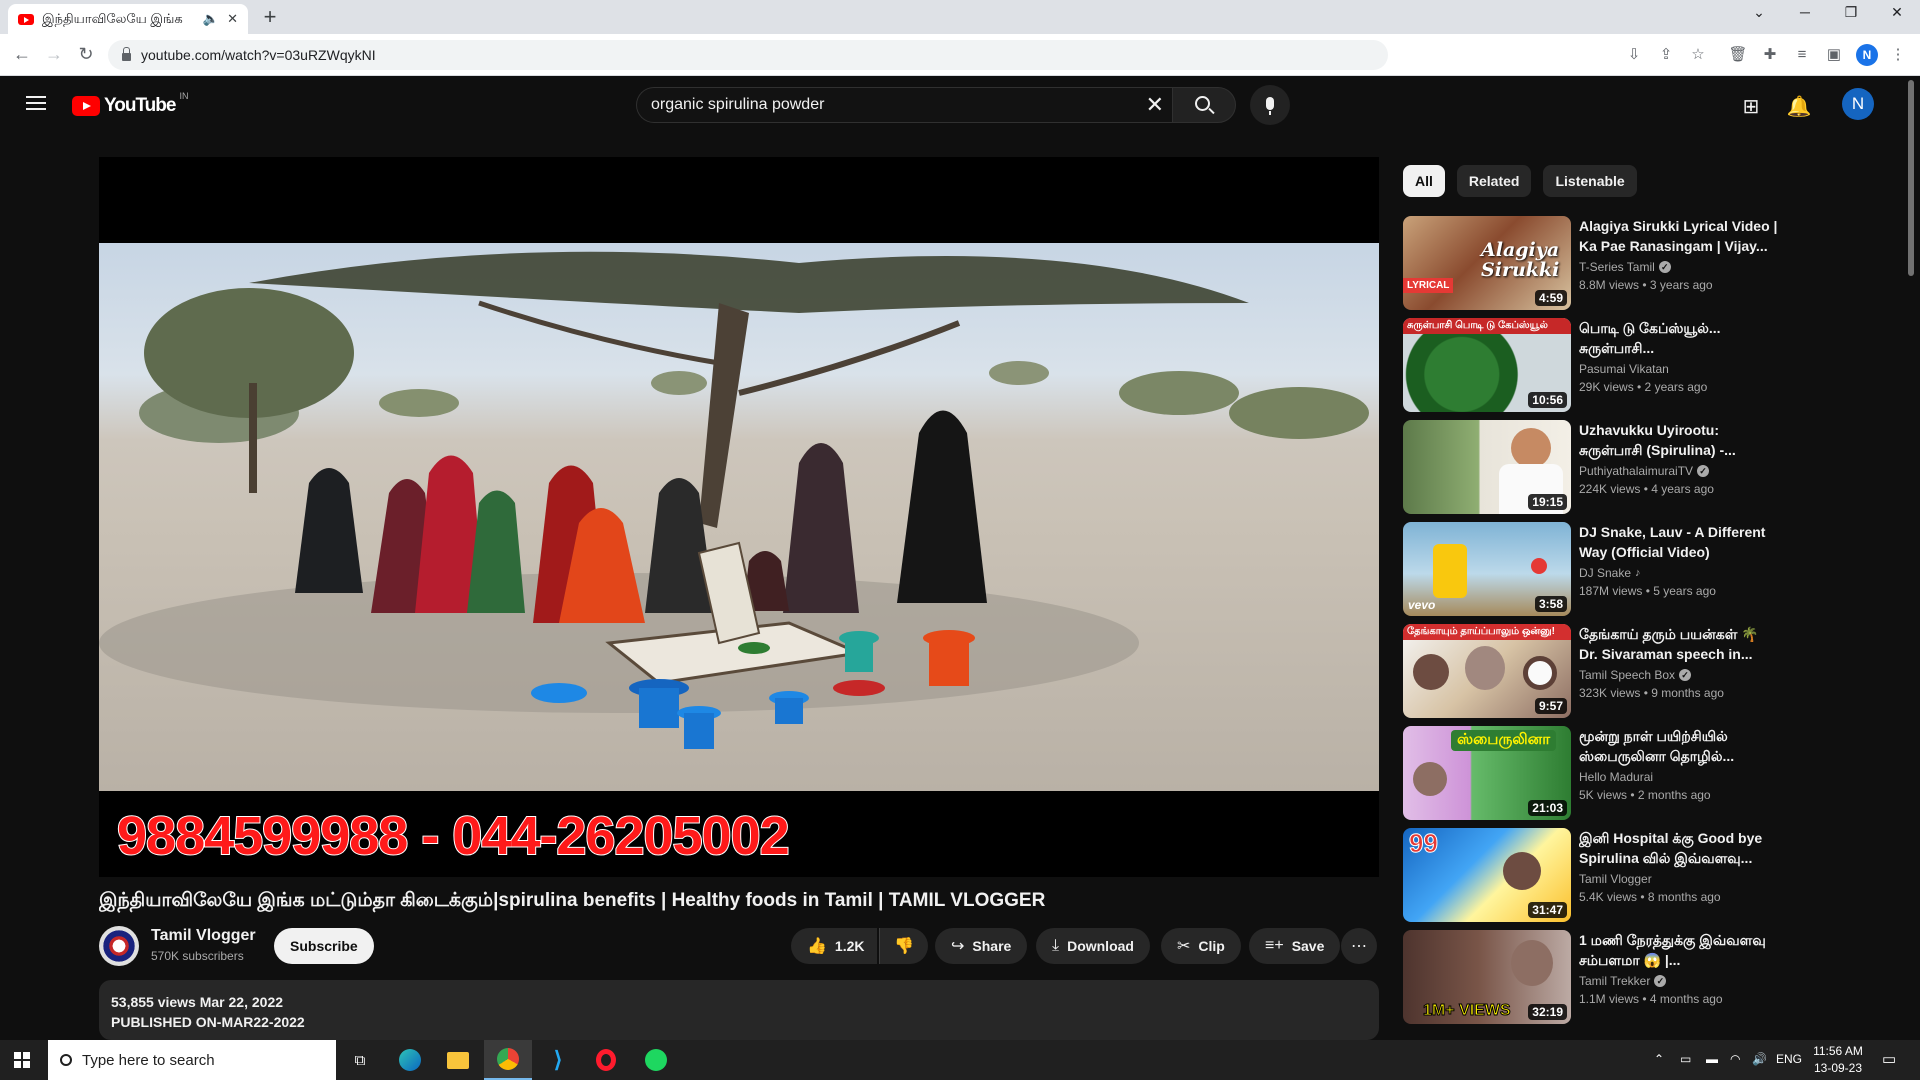 The image size is (1920, 1080). I want to click on battery-icon: ▬, so click(1712, 1059).